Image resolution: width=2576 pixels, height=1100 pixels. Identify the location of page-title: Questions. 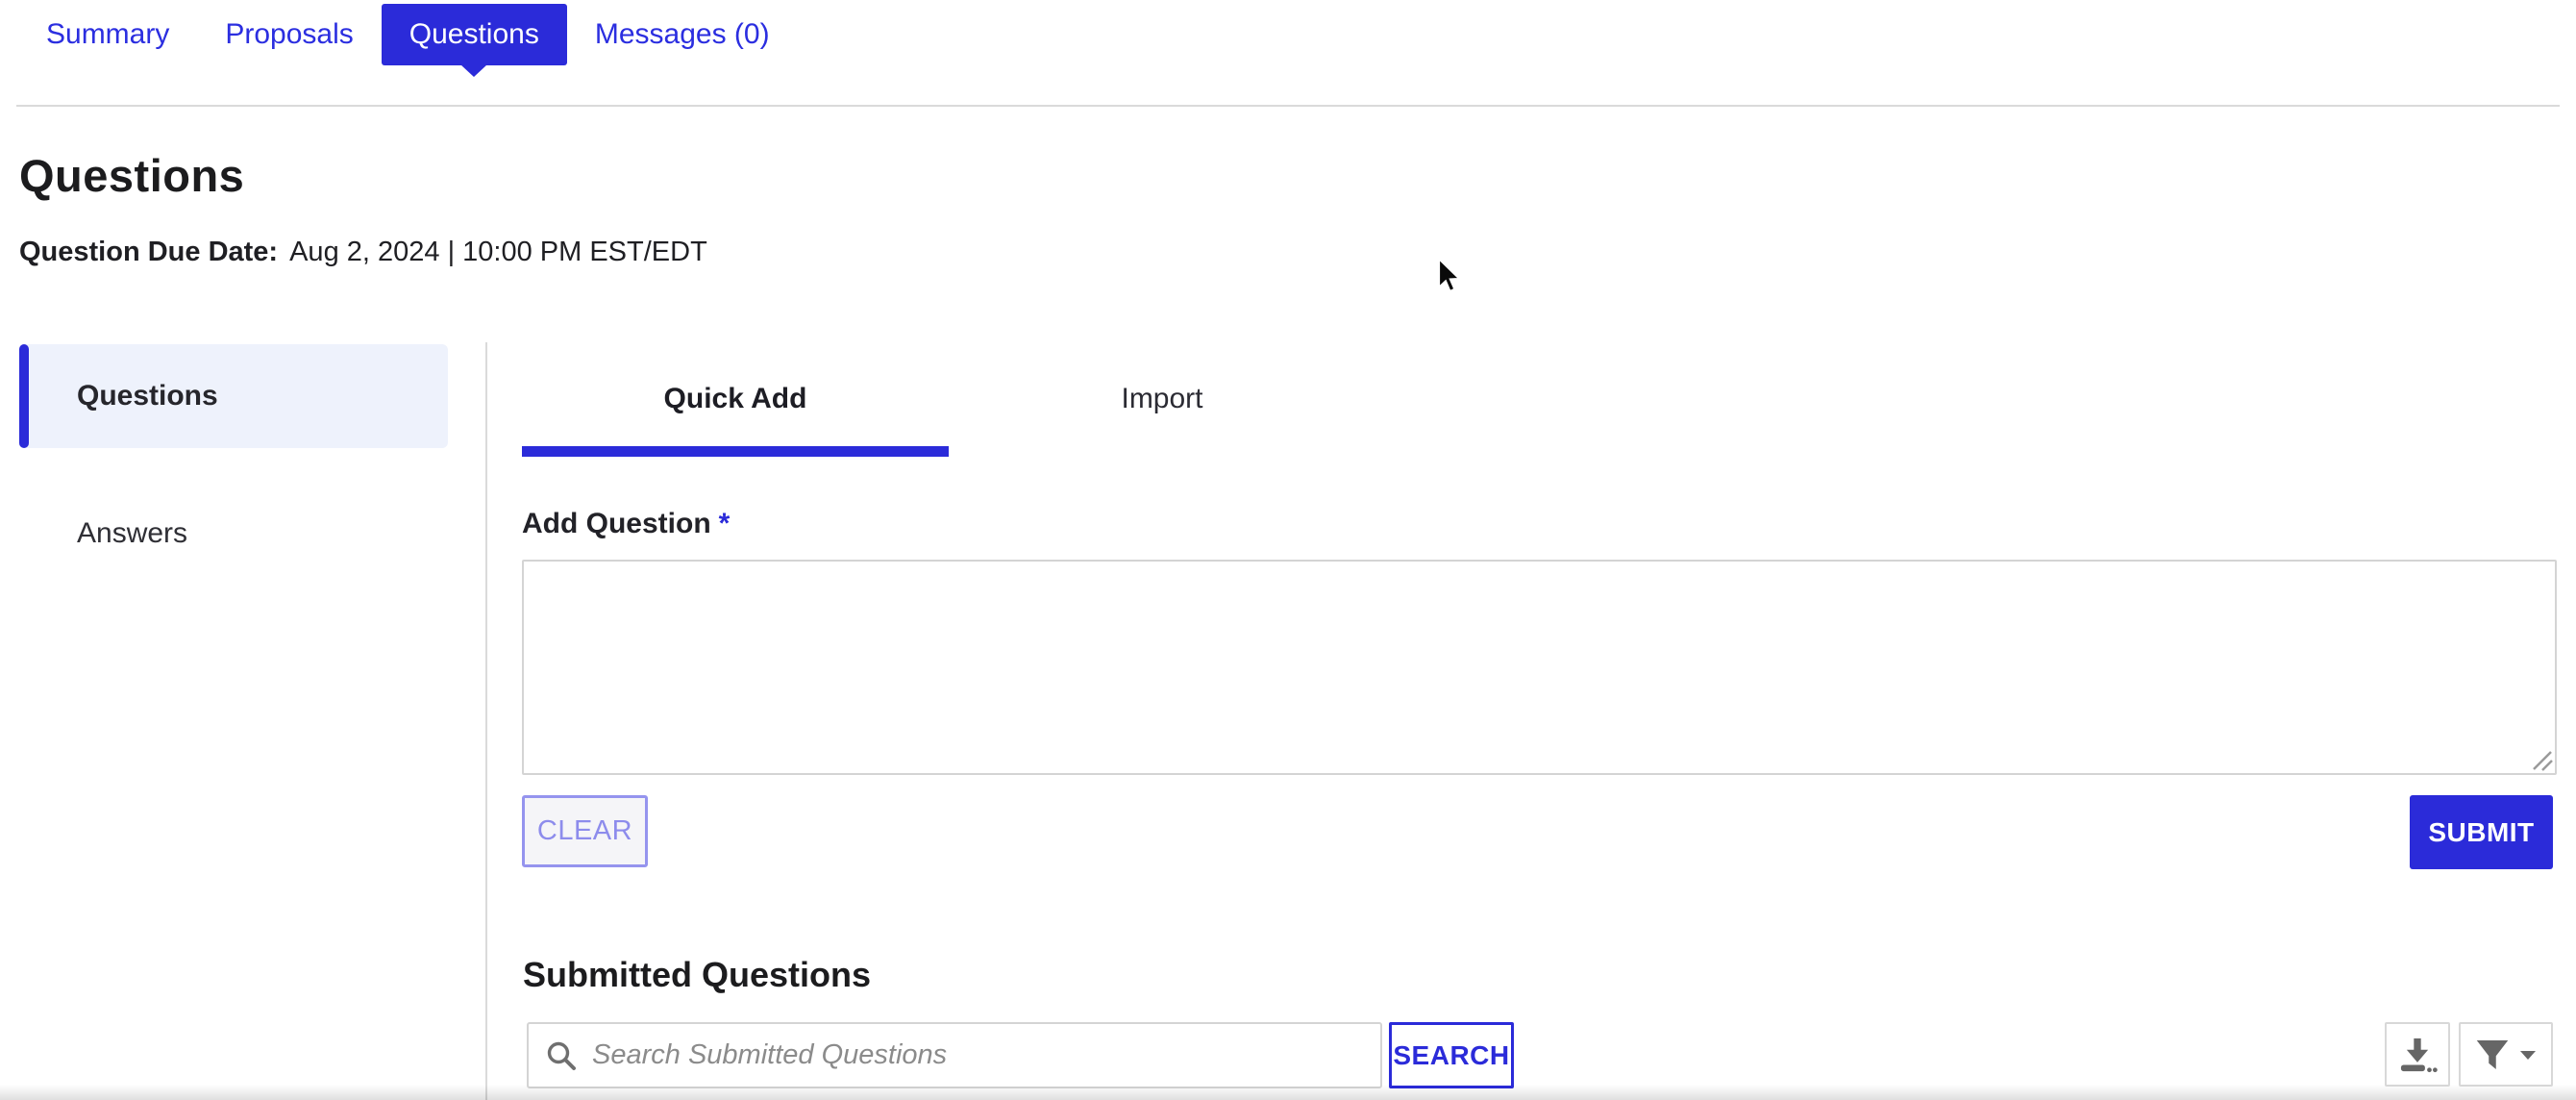
(132, 176).